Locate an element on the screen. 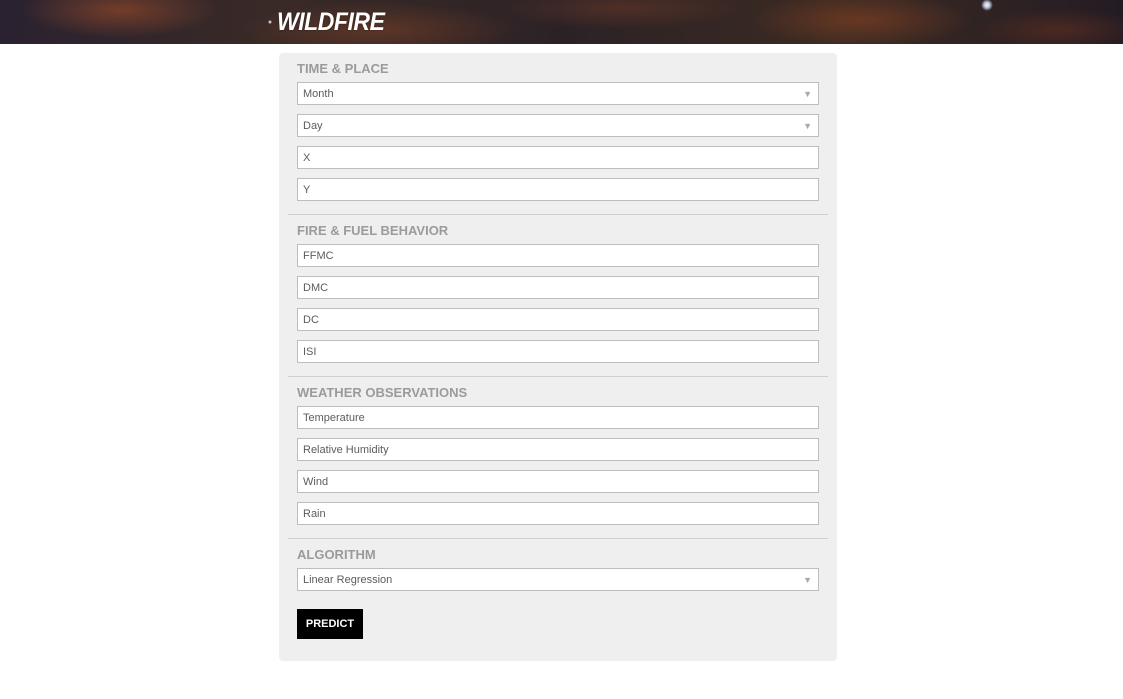 This screenshot has width=1123, height=699. month-select: Month ▼ is located at coordinates (558, 93).